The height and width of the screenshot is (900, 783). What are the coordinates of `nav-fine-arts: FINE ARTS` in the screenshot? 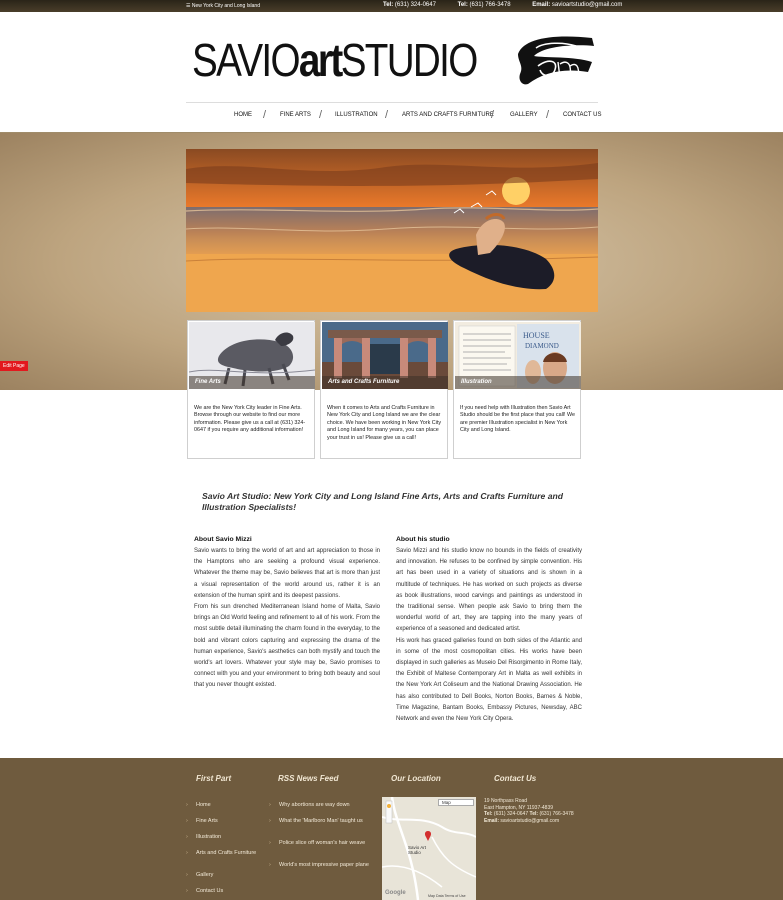 It's located at (295, 115).